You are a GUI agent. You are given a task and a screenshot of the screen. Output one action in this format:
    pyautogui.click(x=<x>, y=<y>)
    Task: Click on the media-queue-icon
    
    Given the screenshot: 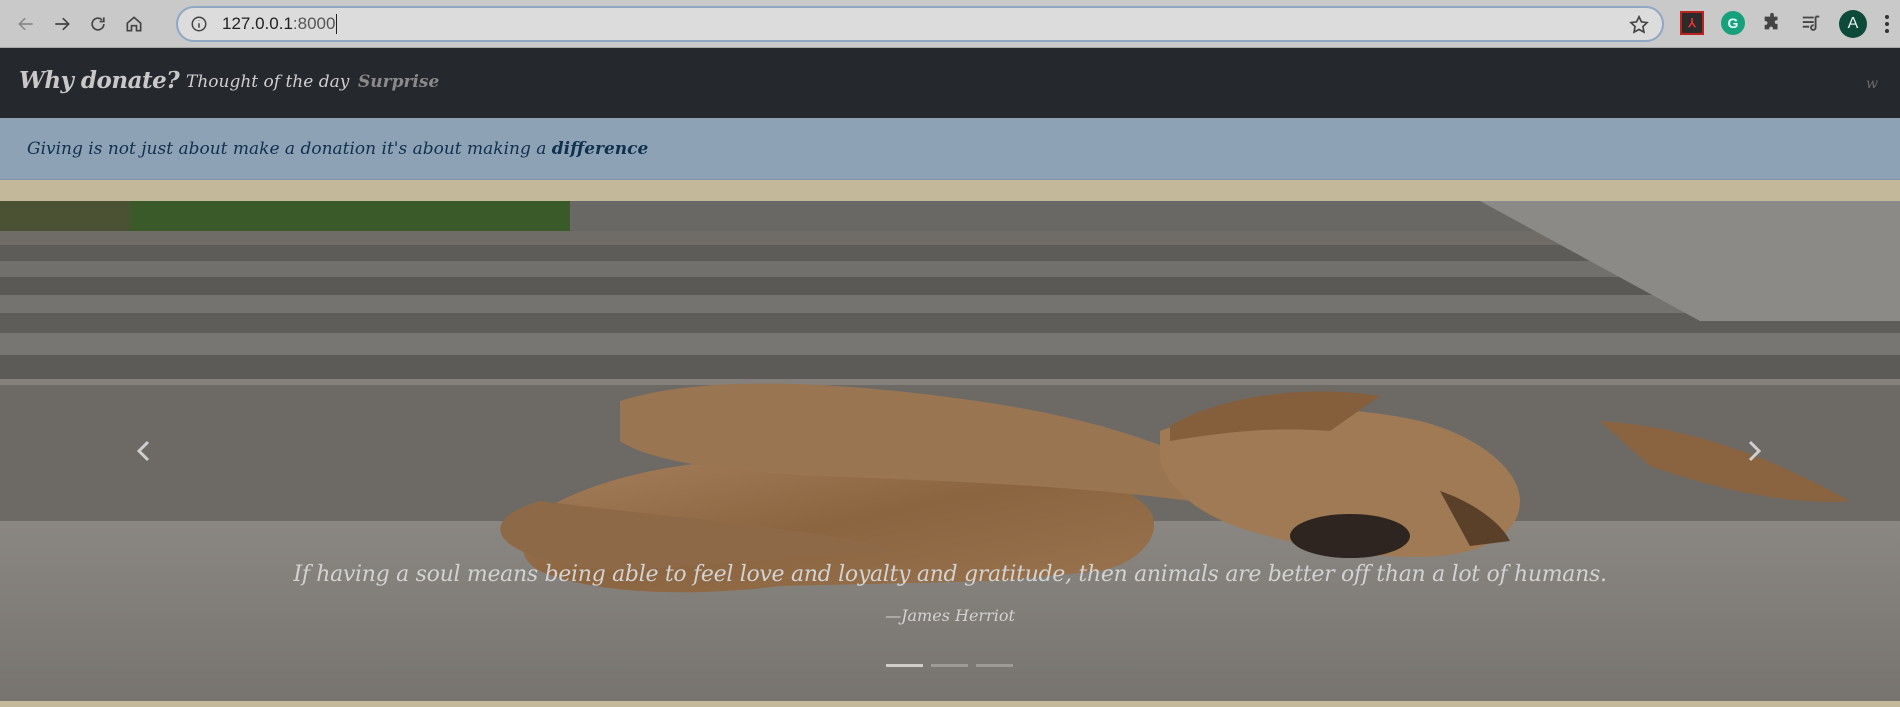 What is the action you would take?
    pyautogui.click(x=1811, y=23)
    